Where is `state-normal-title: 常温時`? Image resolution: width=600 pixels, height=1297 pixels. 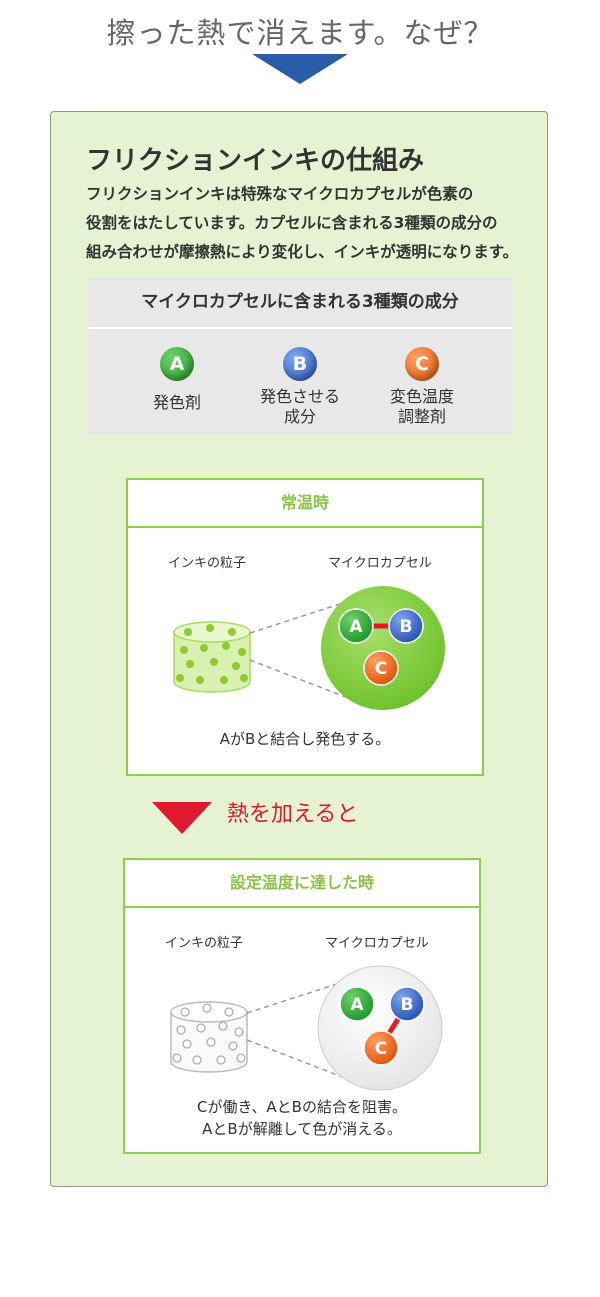 state-normal-title: 常温時 is located at coordinates (305, 504).